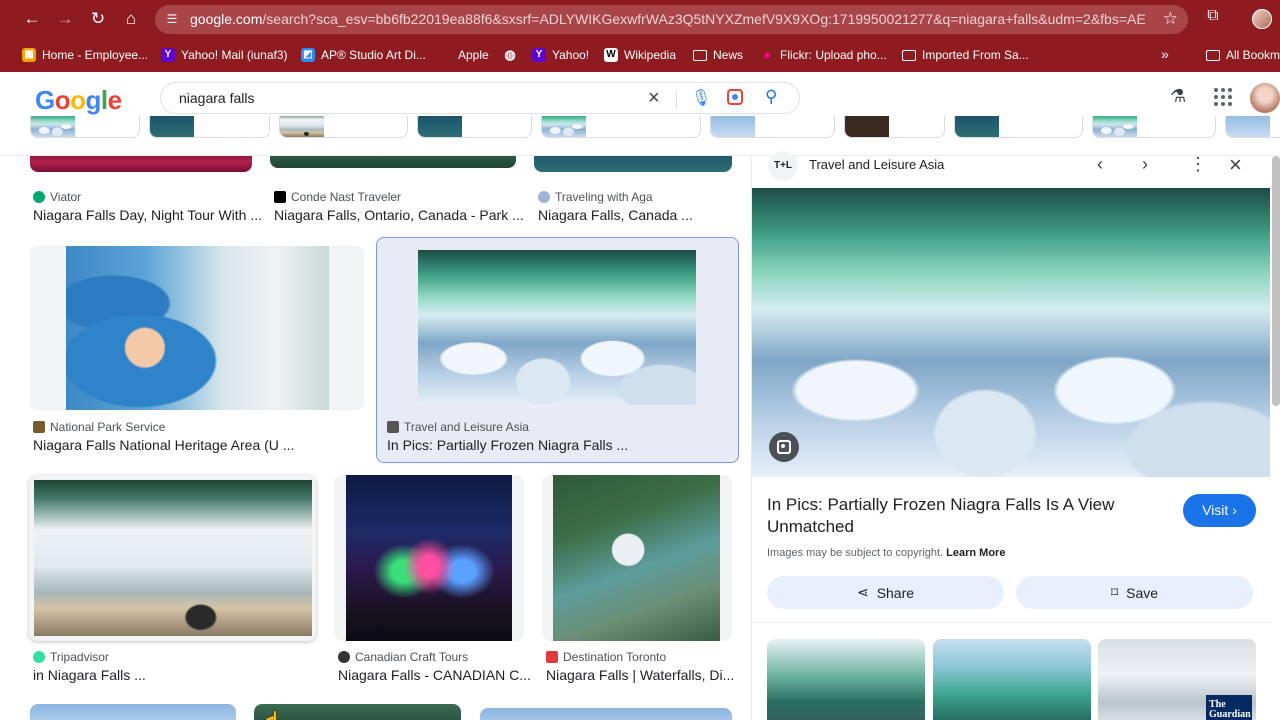 This screenshot has height=720, width=1280. Describe the element at coordinates (784, 447) in the screenshot. I see `lens-search-icon` at that location.